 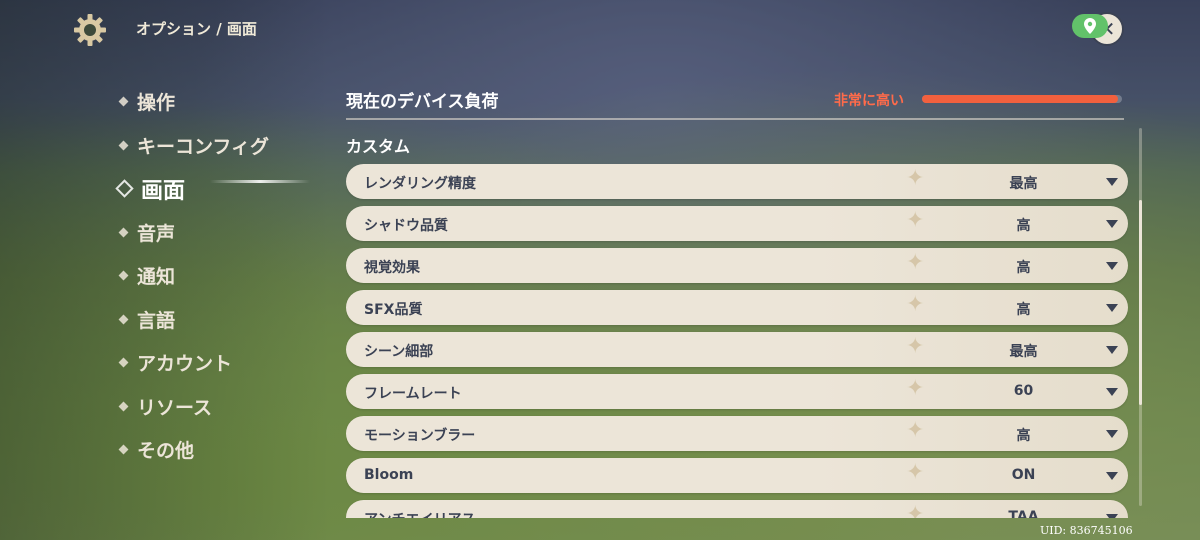 What do you see at coordinates (90, 30) in the screenshot?
I see `gear-icon` at bounding box center [90, 30].